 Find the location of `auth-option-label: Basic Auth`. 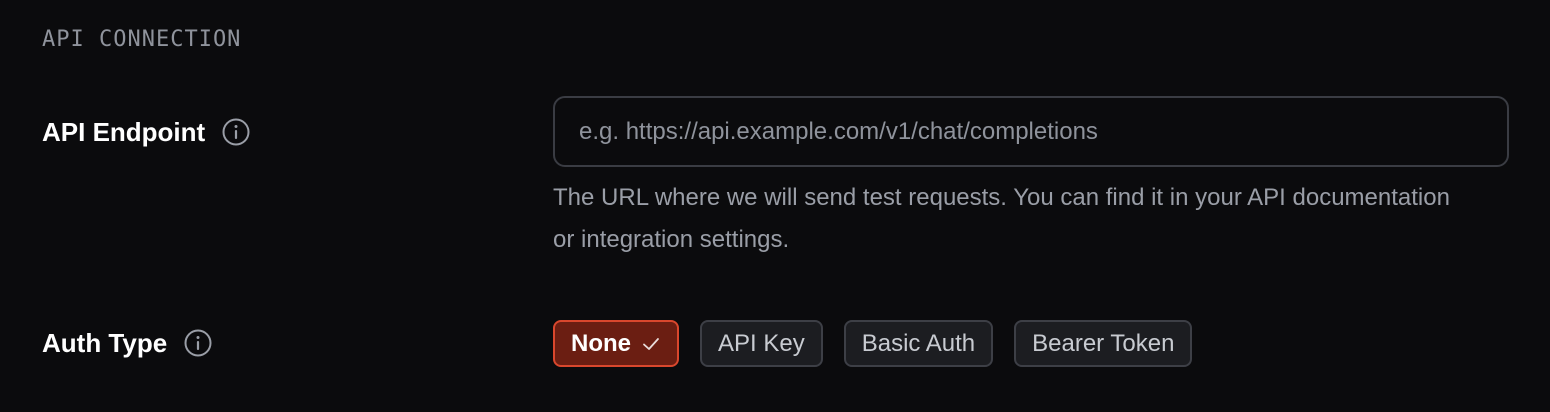

auth-option-label: Basic Auth is located at coordinates (918, 343).